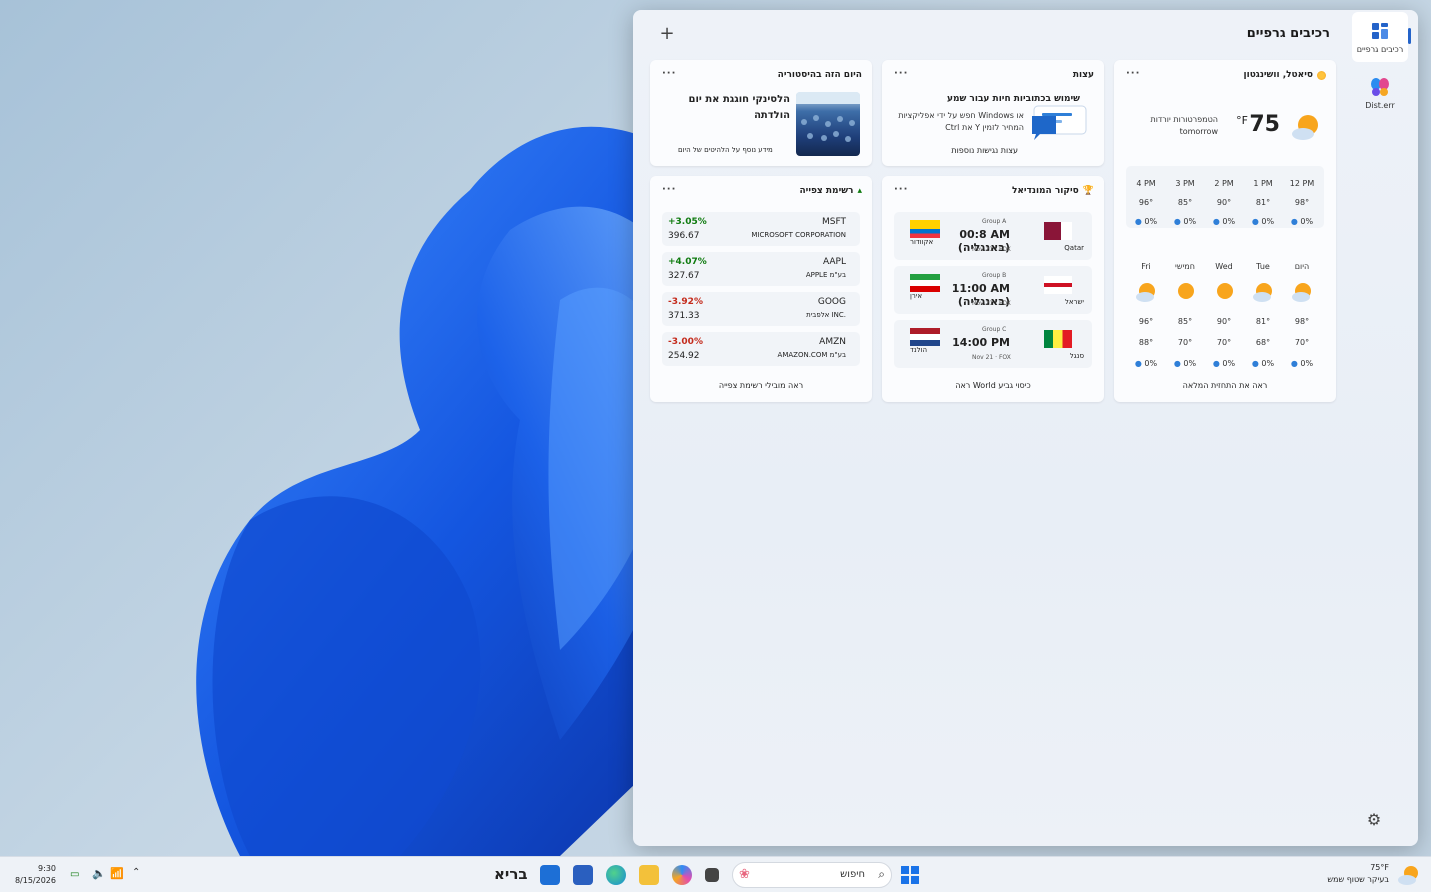 Image resolution: width=1431 pixels, height=892 pixels. What do you see at coordinates (834, 222) in the screenshot?
I see `stock-symbol: MSFT` at bounding box center [834, 222].